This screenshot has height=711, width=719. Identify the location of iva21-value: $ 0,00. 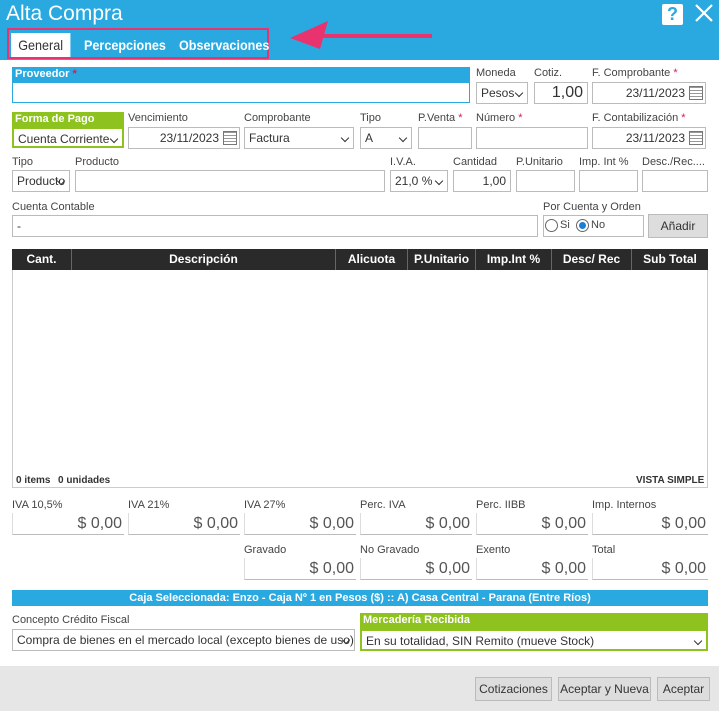
(184, 524).